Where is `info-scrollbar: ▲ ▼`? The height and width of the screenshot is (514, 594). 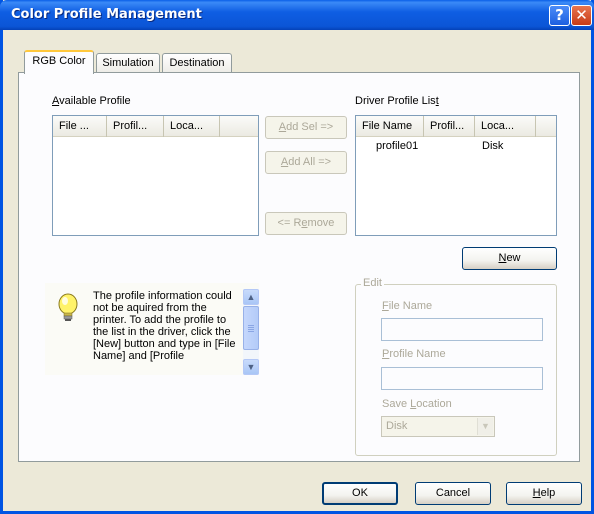
info-scrollbar: ▲ ▼ is located at coordinates (251, 332).